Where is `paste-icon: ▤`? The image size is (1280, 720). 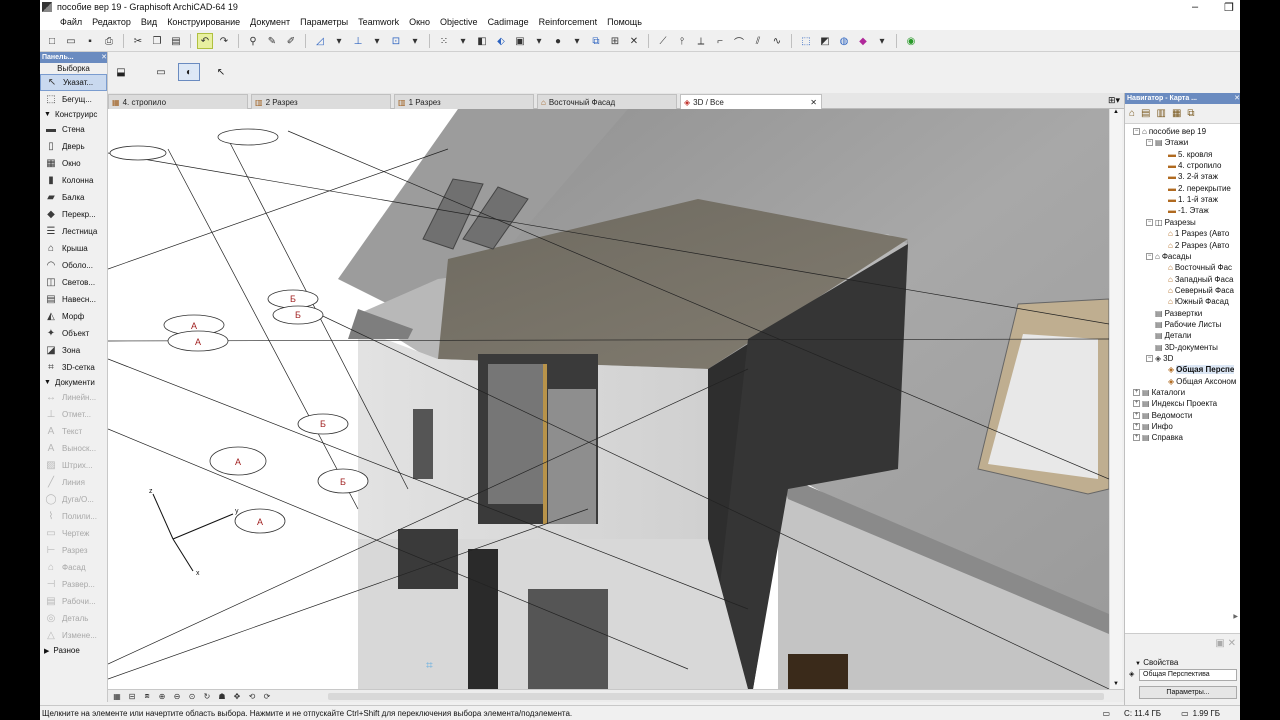 paste-icon: ▤ is located at coordinates (176, 41).